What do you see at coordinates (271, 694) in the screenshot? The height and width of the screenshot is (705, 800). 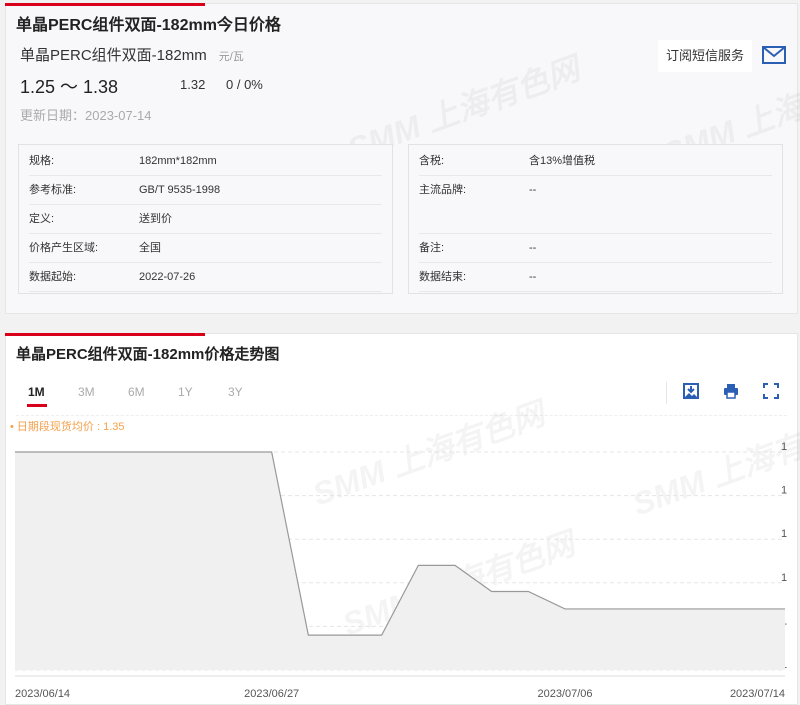 I see `x-tick-label: 2023/06/27` at bounding box center [271, 694].